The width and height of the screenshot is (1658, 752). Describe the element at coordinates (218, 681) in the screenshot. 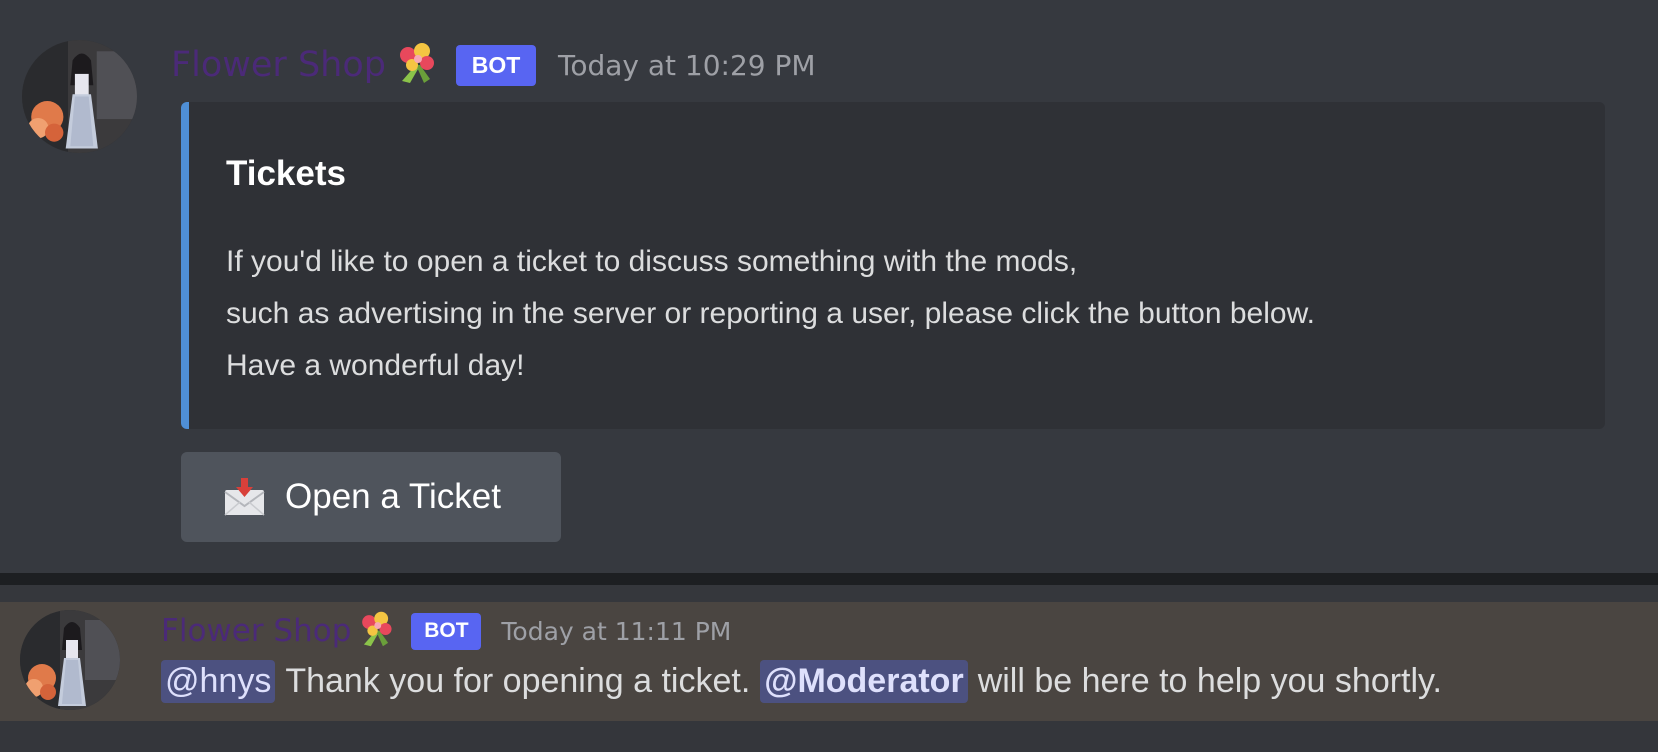

I see `user-mention: @hnys` at that location.